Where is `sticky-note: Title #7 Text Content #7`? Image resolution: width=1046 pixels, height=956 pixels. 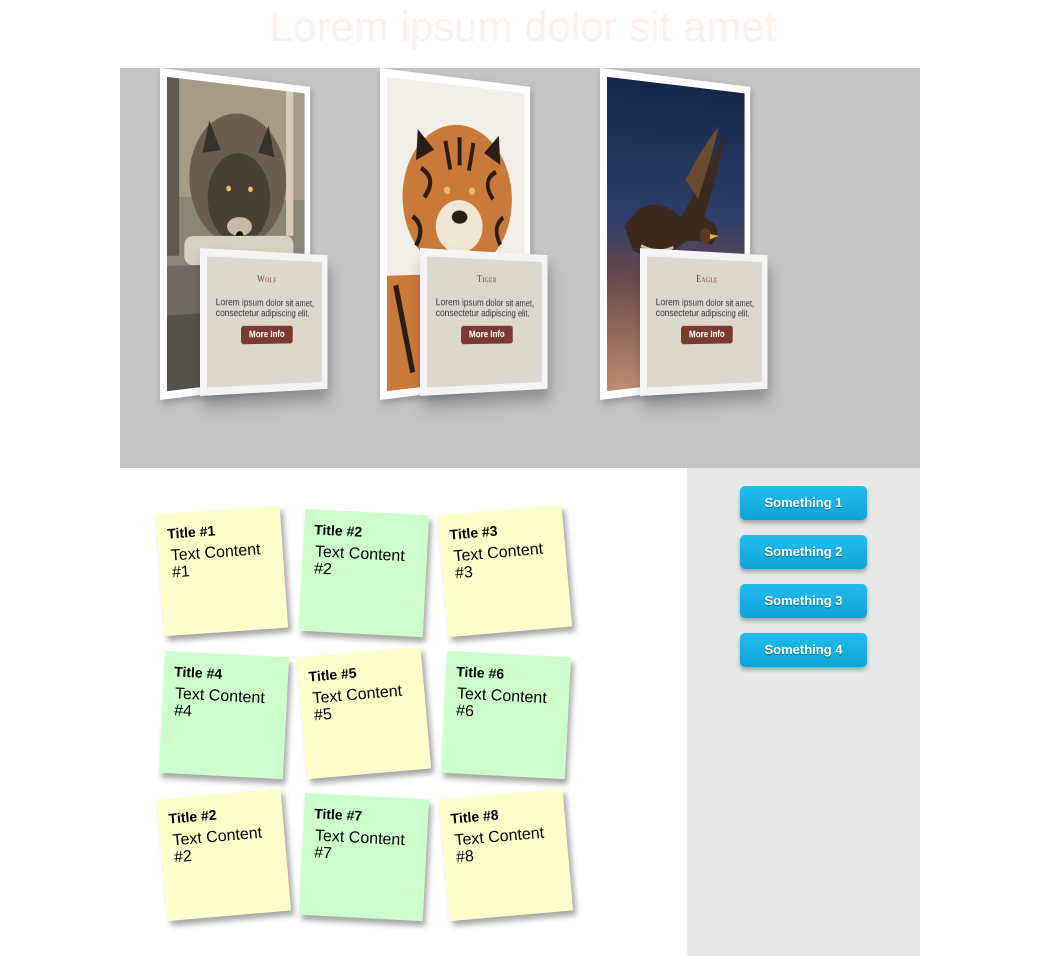 sticky-note: Title #7 Text Content #7 is located at coordinates (364, 857).